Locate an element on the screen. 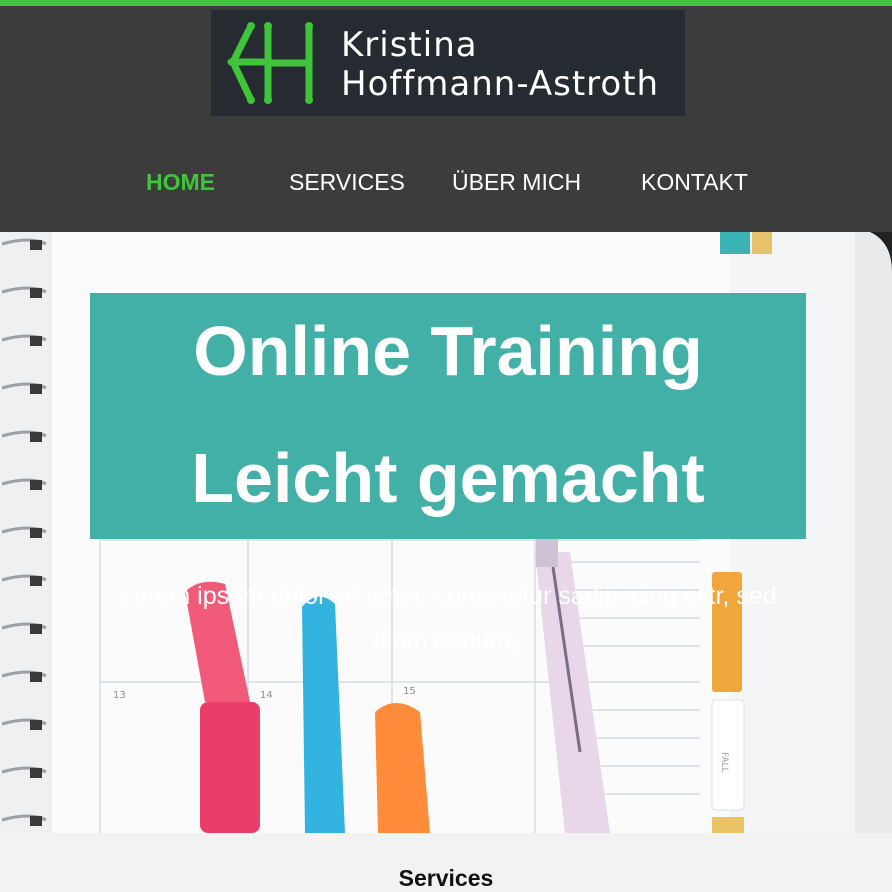  nav-item-home: HOME is located at coordinates (180, 182).